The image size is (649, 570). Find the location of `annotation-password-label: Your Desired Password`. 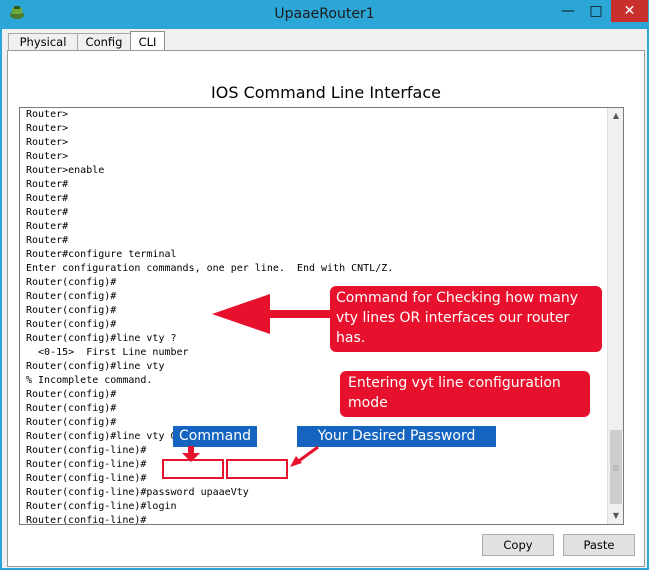

annotation-password-label: Your Desired Password is located at coordinates (396, 436).